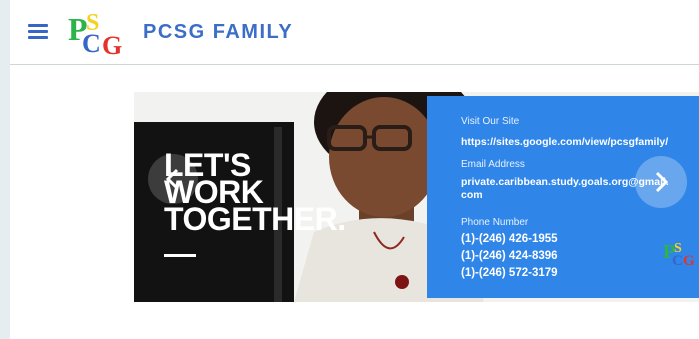 This screenshot has height=339, width=699. What do you see at coordinates (509, 256) in the screenshot?
I see `phone-number: (1)-(246) 424-8396` at bounding box center [509, 256].